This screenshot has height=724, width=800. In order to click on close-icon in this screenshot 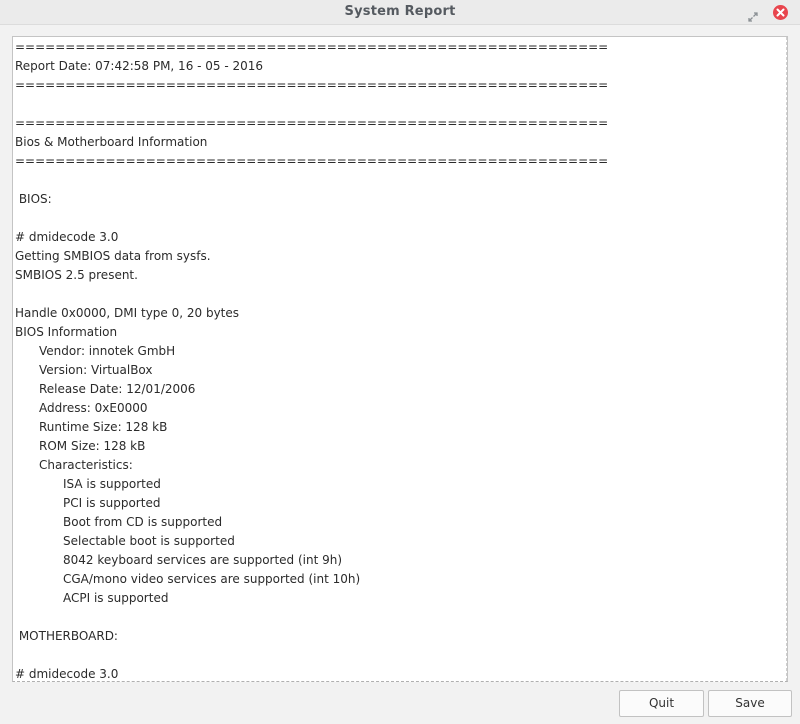, I will do `click(780, 12)`.